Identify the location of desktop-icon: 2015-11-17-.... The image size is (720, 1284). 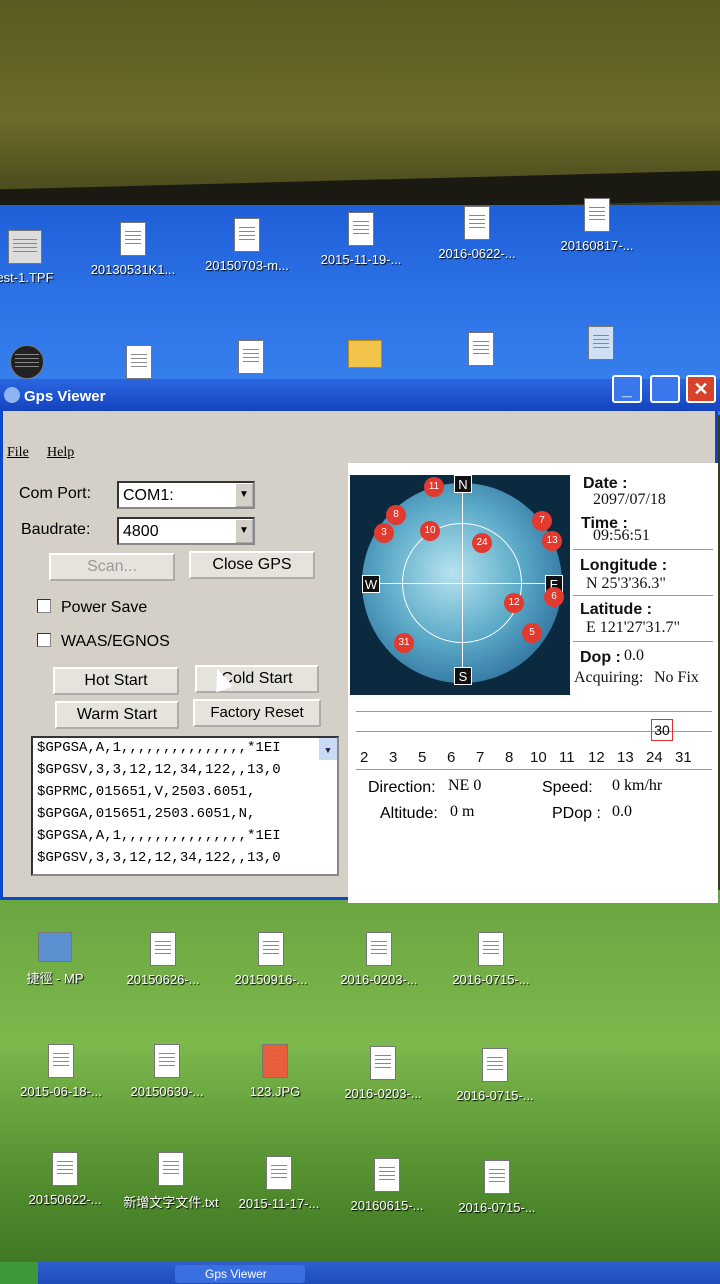
(279, 1183).